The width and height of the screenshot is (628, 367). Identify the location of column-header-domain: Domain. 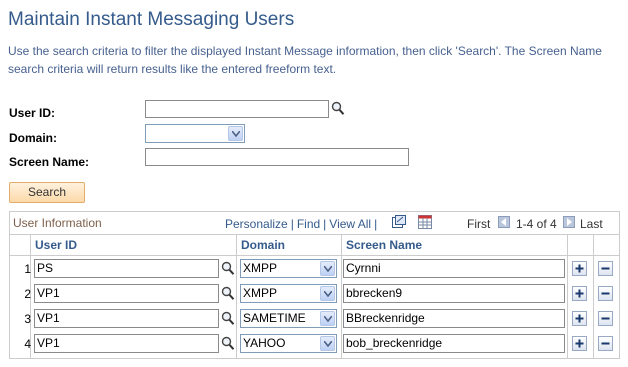
(289, 245).